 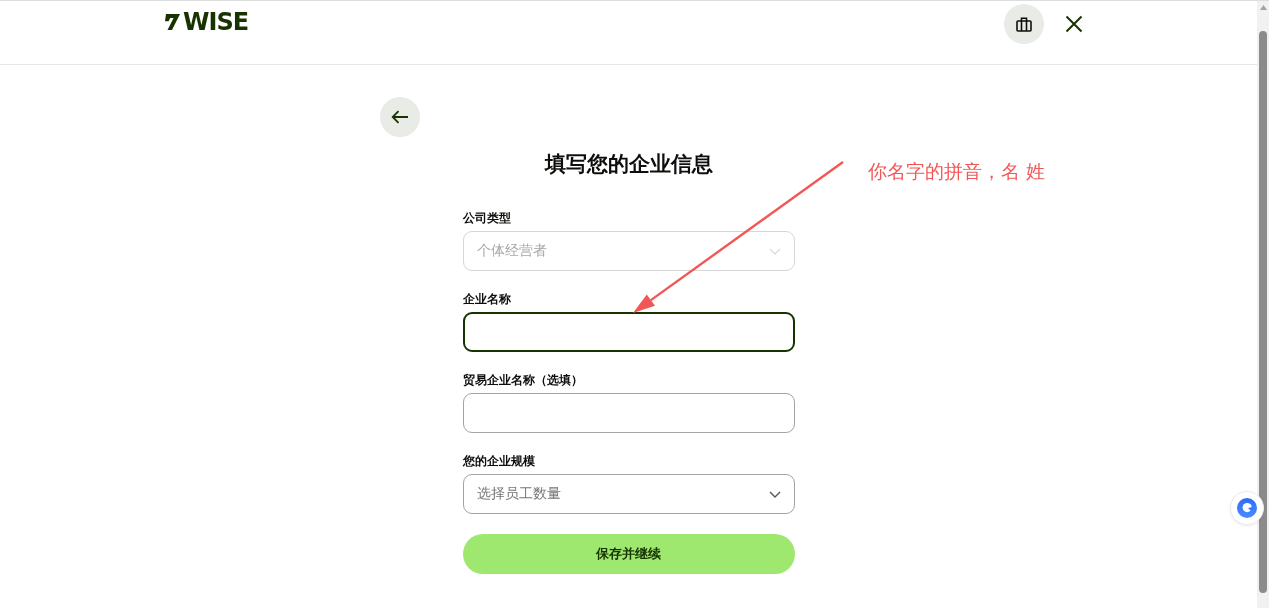 I want to click on close-button, so click(x=1074, y=24).